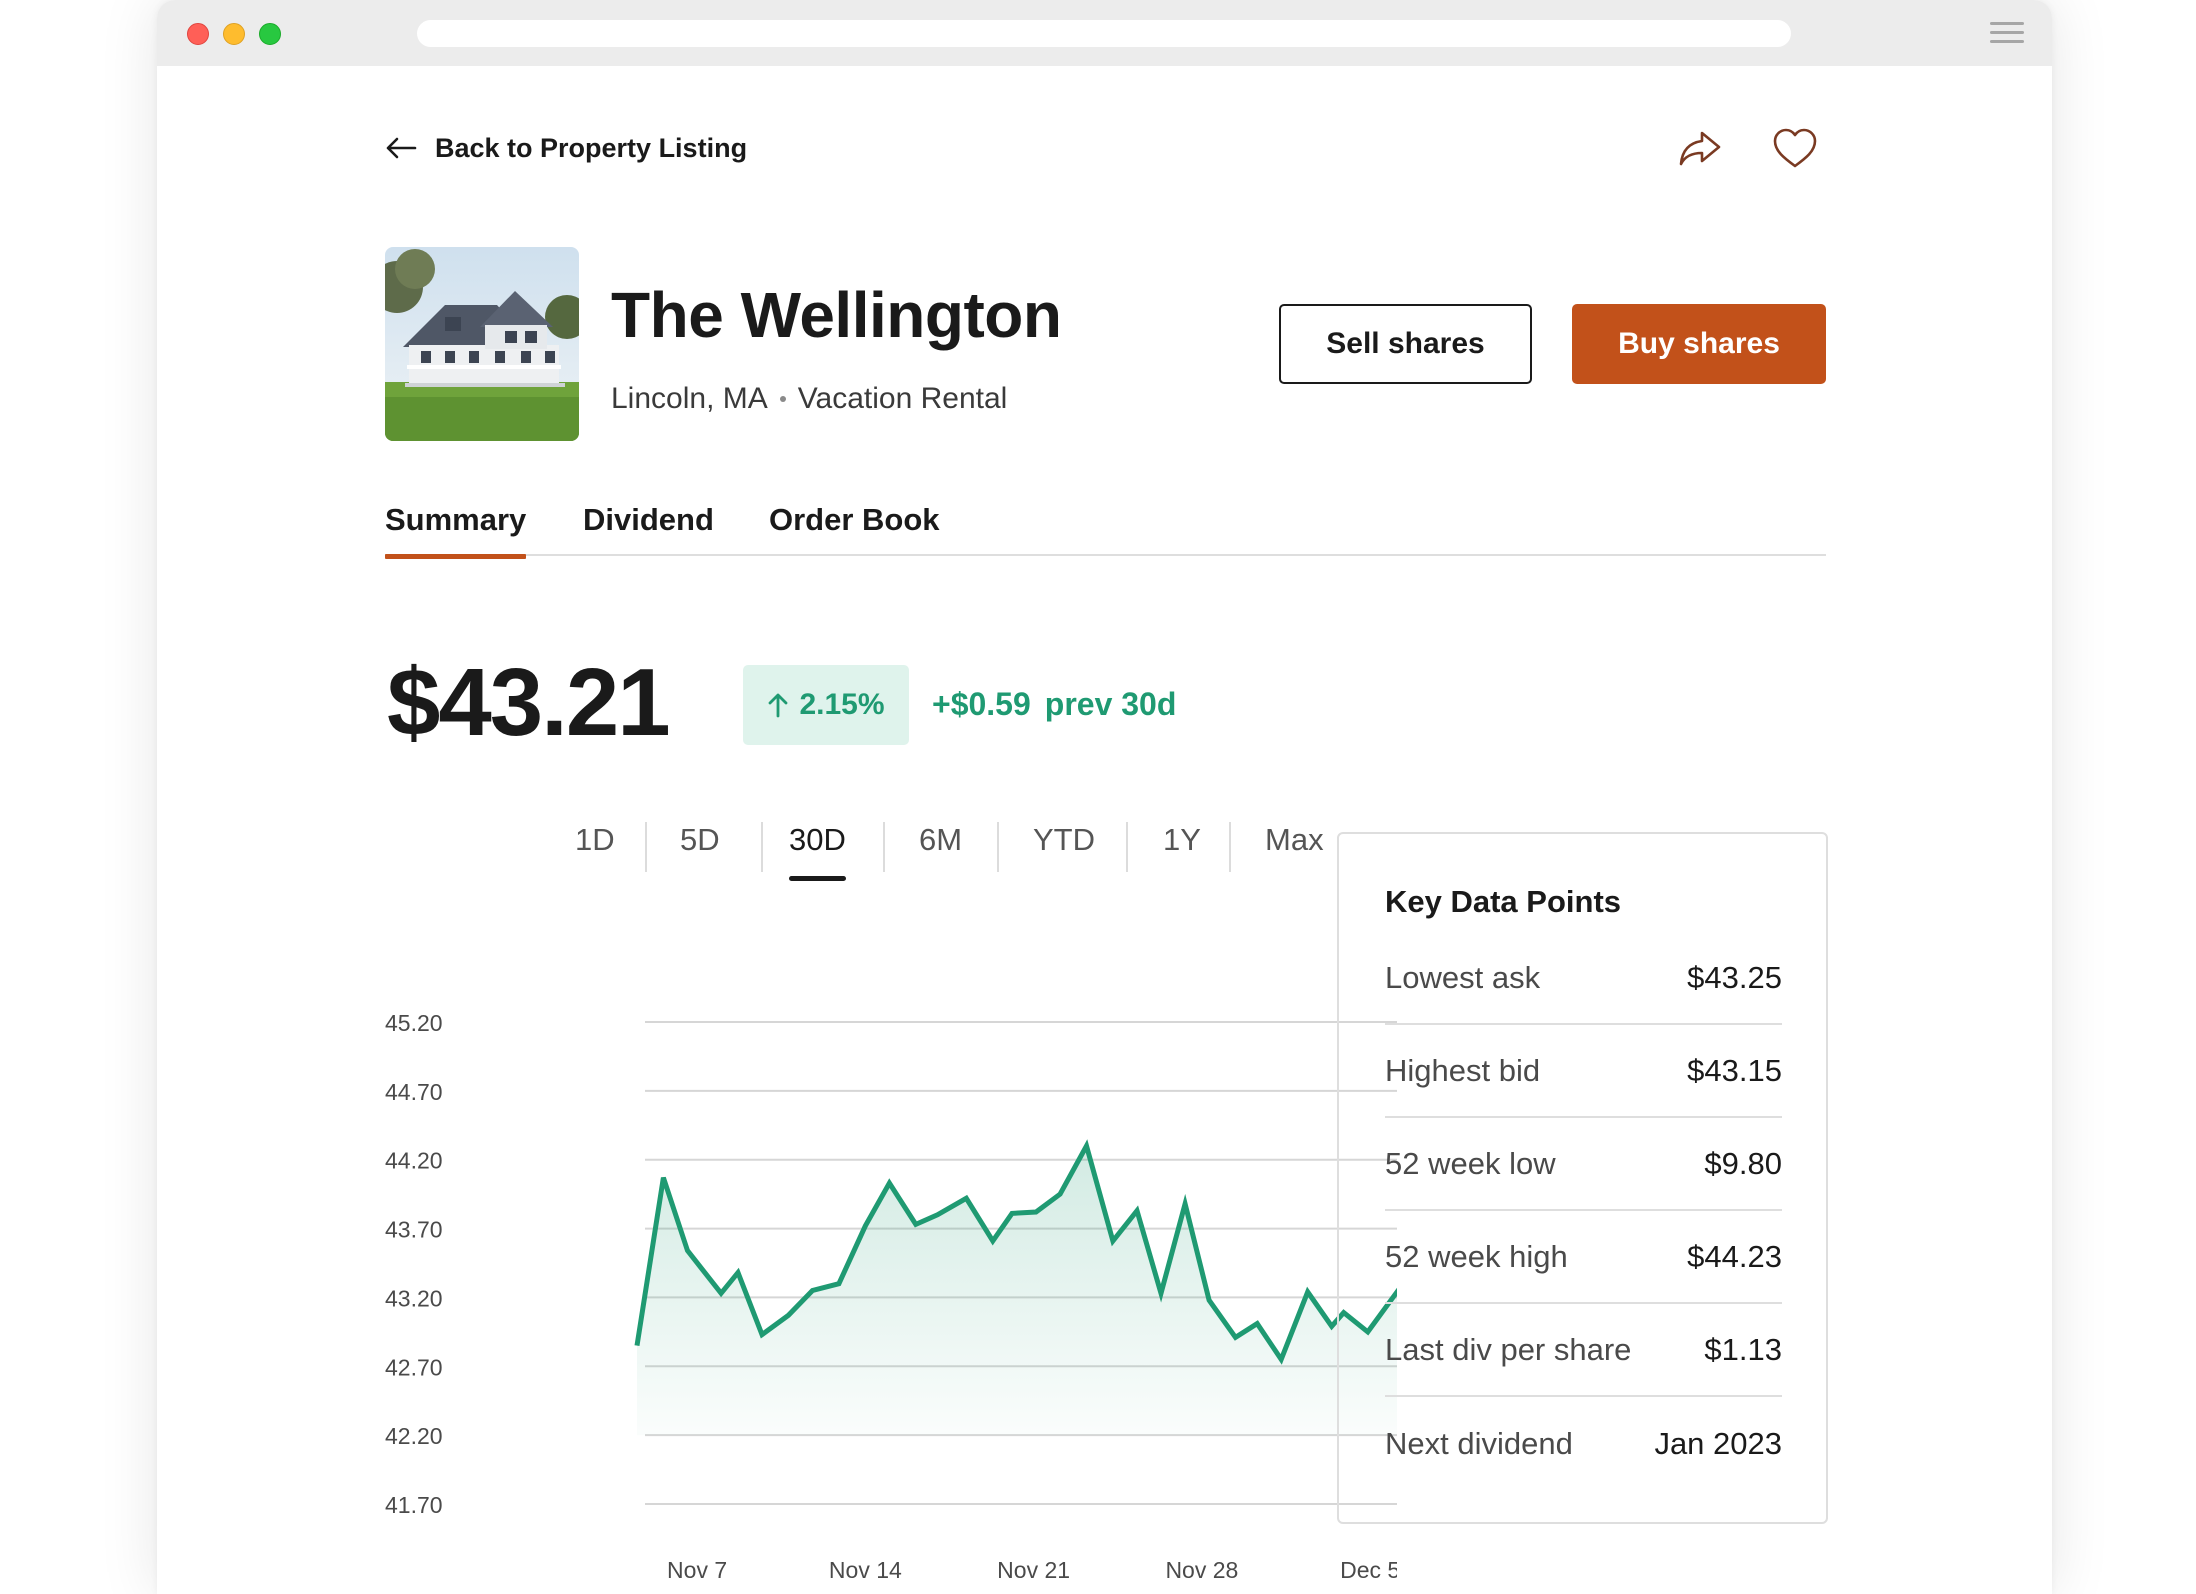  I want to click on property-subtitle: Lincoln, MA Vacation Rental, so click(809, 399).